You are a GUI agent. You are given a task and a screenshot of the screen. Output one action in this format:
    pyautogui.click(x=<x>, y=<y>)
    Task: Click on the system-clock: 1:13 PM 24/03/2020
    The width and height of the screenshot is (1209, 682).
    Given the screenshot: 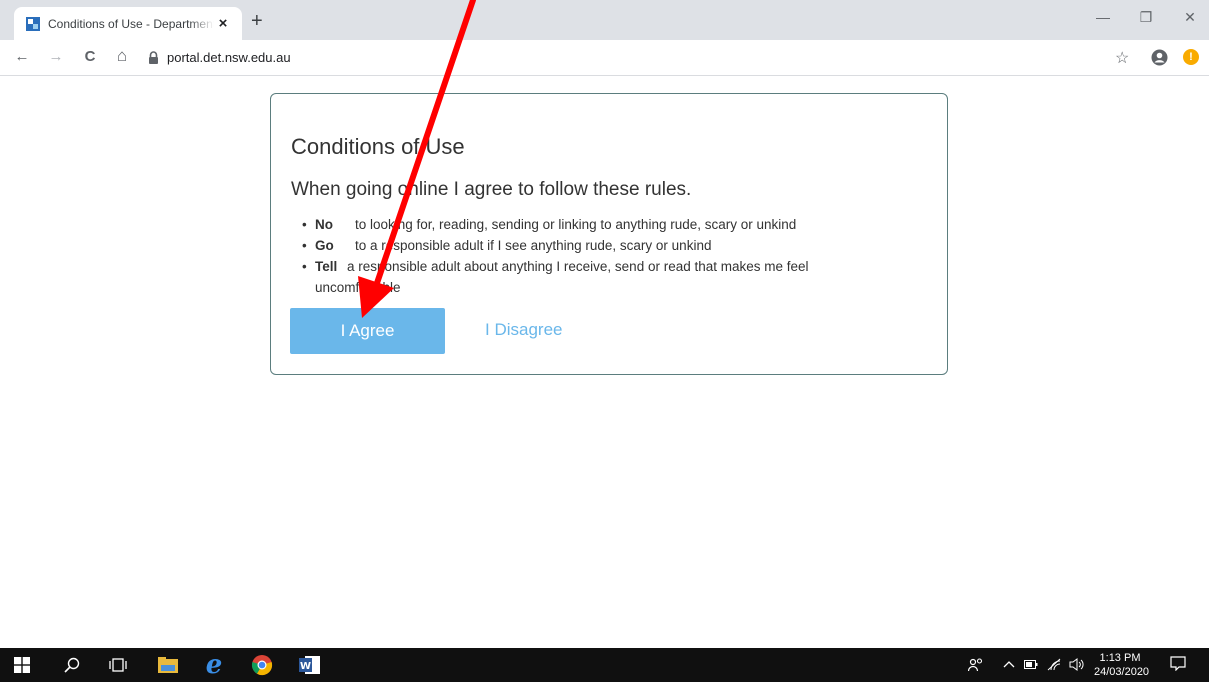 What is the action you would take?
    pyautogui.click(x=1122, y=665)
    